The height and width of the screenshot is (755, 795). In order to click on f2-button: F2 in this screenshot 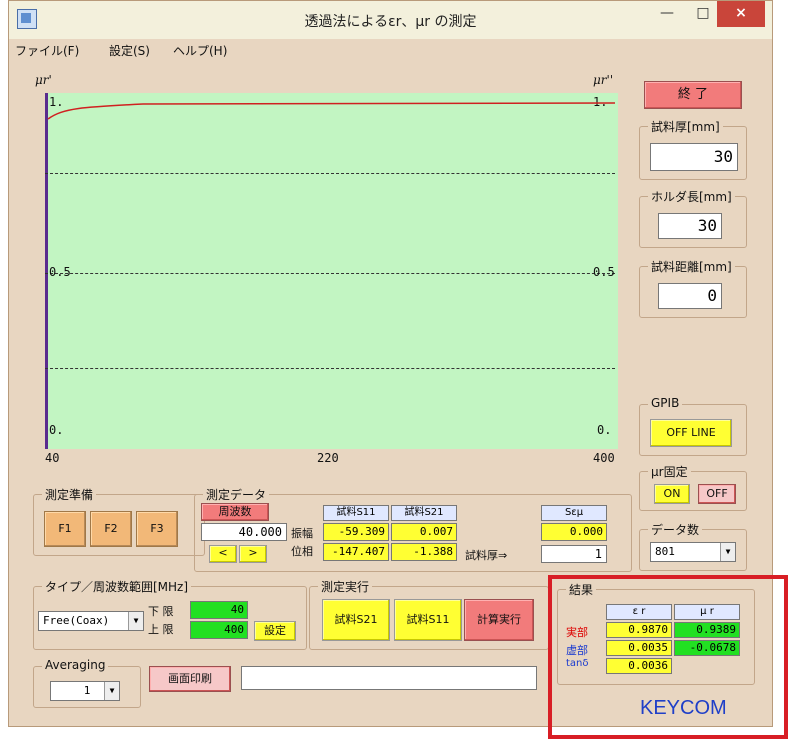, I will do `click(111, 529)`.